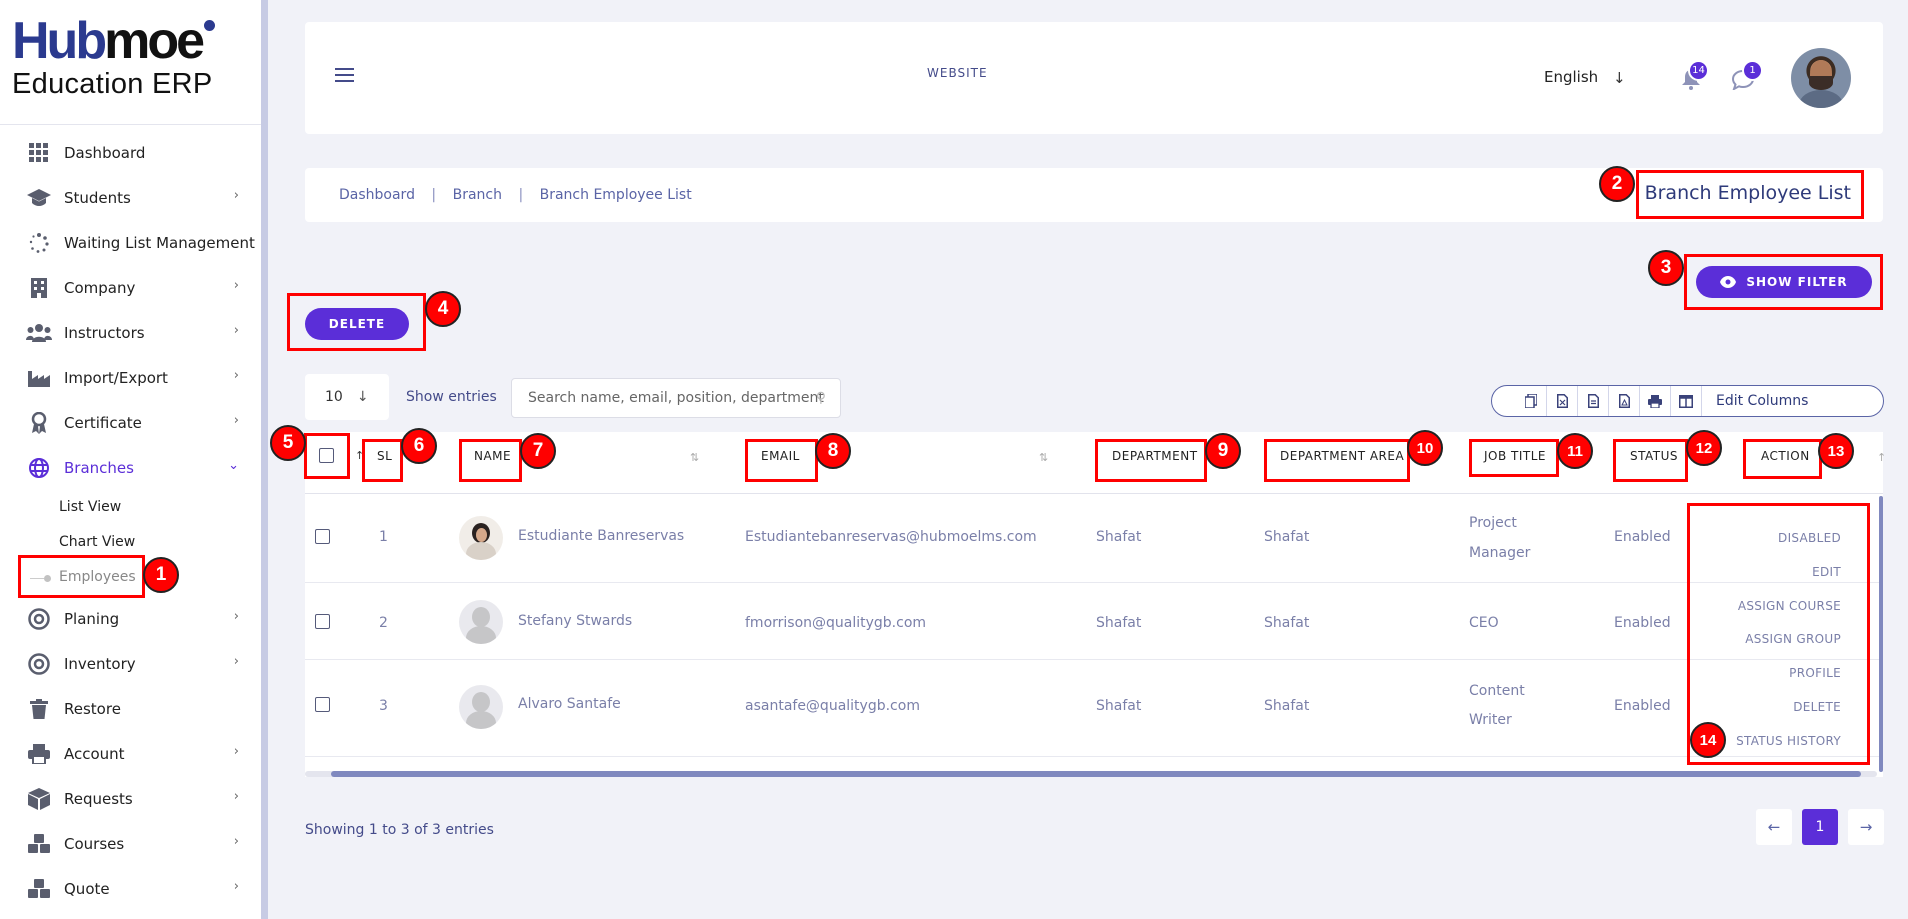 The image size is (1908, 919). Describe the element at coordinates (130, 377) in the screenshot. I see `sidebar-item-import-export: Import/Export ›` at that location.